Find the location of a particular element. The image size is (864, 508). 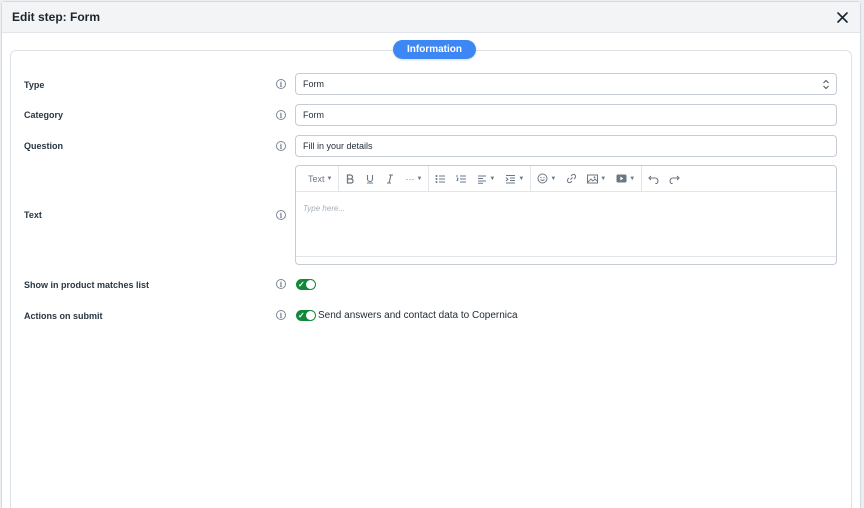

close-icon is located at coordinates (842, 17).